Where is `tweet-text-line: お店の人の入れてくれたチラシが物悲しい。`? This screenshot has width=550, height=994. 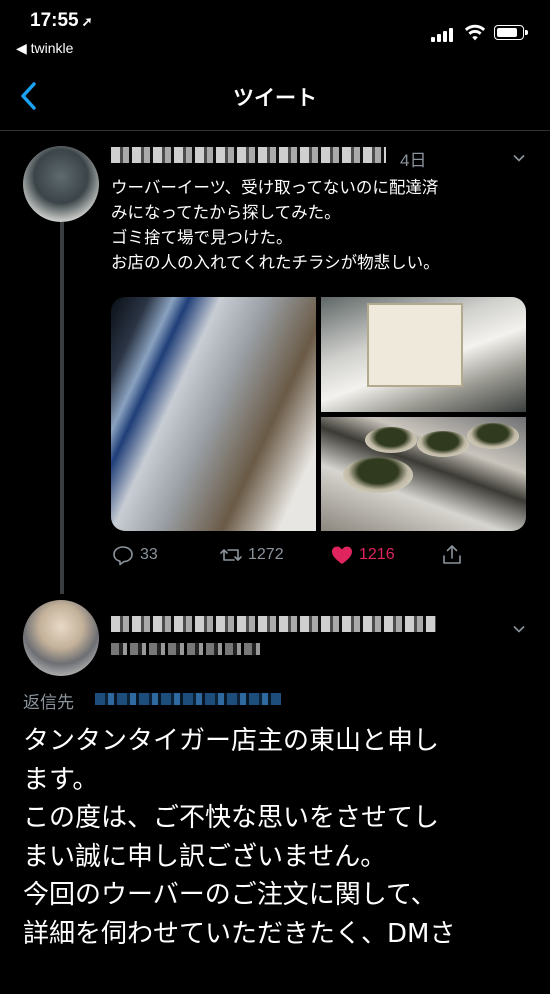
tweet-text-line: お店の人の入れてくれたチラシが物悲しい。 is located at coordinates (275, 262).